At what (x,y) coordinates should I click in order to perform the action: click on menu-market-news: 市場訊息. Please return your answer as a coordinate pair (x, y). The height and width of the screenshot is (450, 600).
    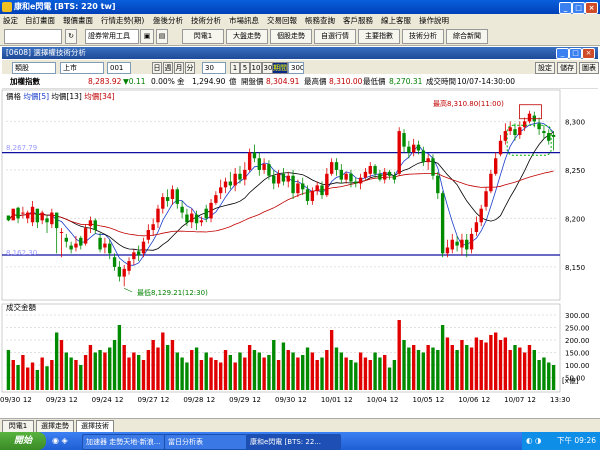
    Looking at the image, I should click on (244, 20).